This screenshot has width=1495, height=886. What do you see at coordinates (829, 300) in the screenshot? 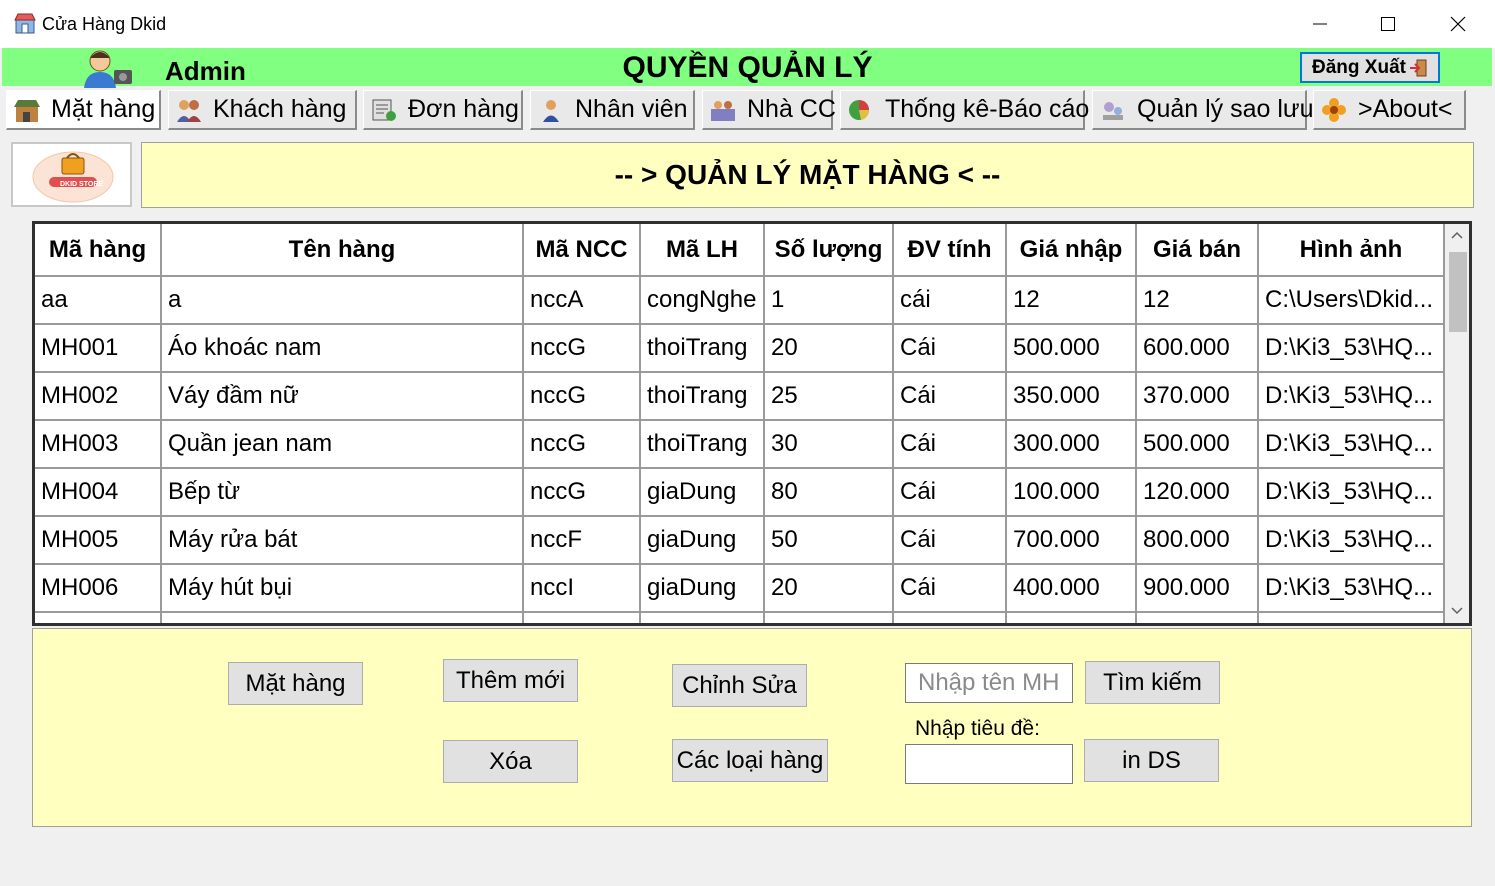
I see `table-cell: 1` at bounding box center [829, 300].